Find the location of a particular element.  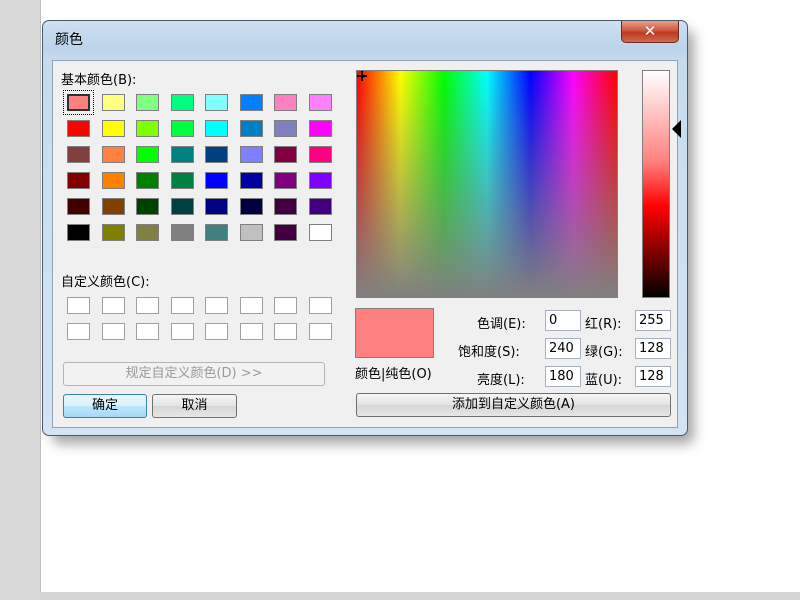

saturation-label: 饱和度(S): is located at coordinates (489, 352).